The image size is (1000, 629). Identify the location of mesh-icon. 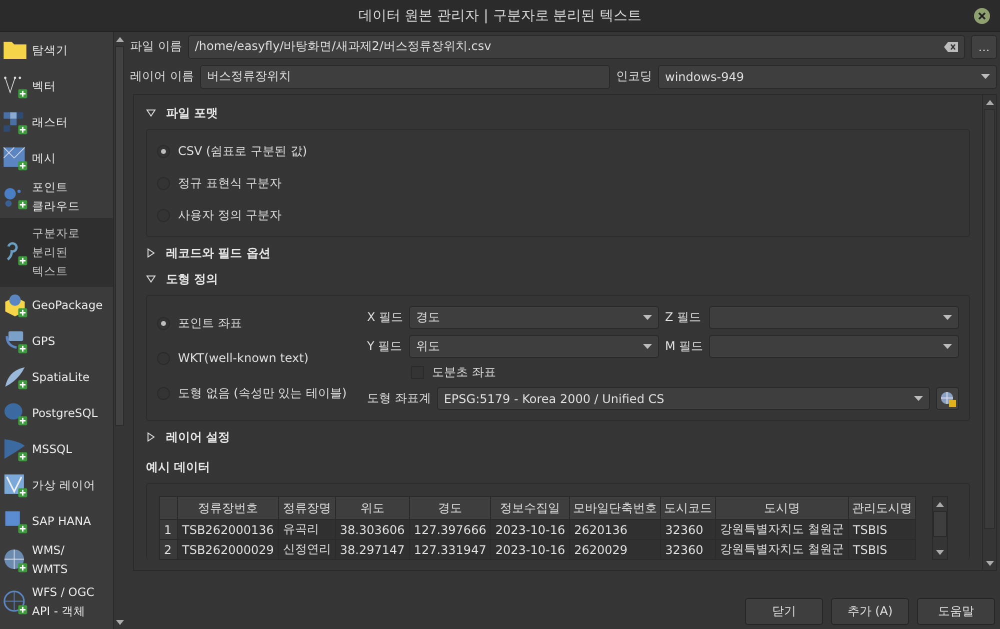
(15, 158).